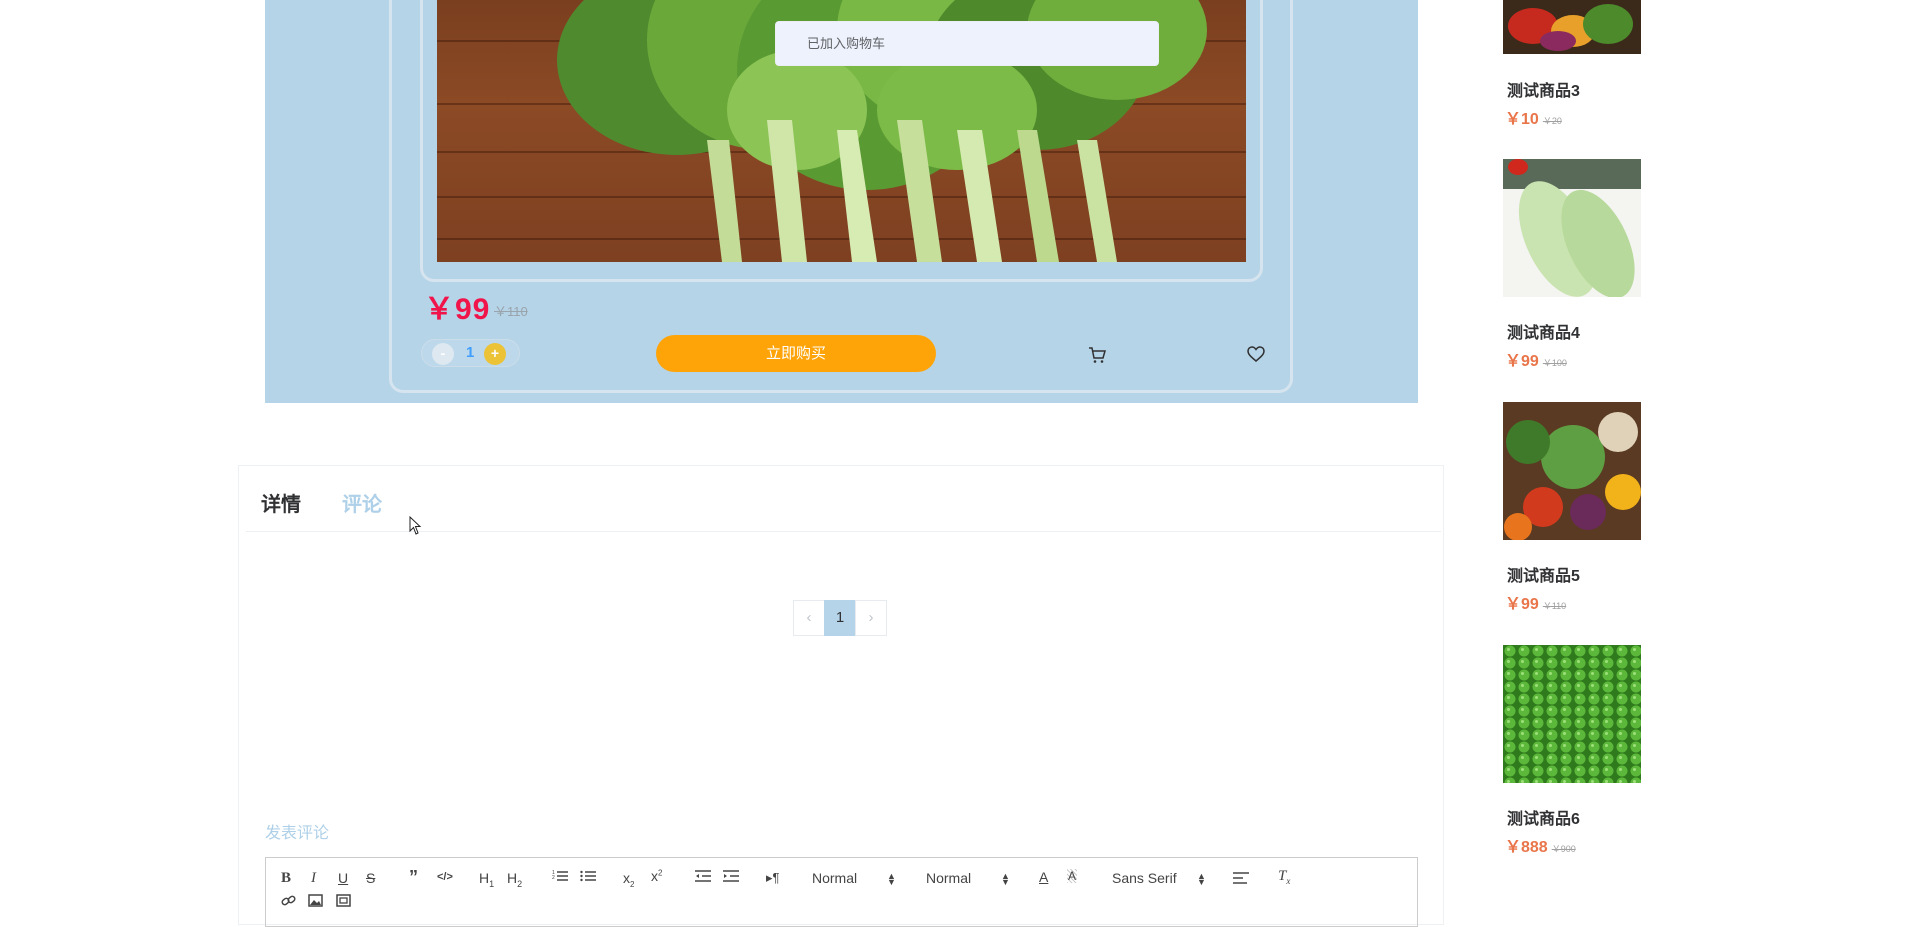 The height and width of the screenshot is (927, 1912). Describe the element at coordinates (1522, 119) in the screenshot. I see `sidebar-item-3-current-price: ￥10` at that location.